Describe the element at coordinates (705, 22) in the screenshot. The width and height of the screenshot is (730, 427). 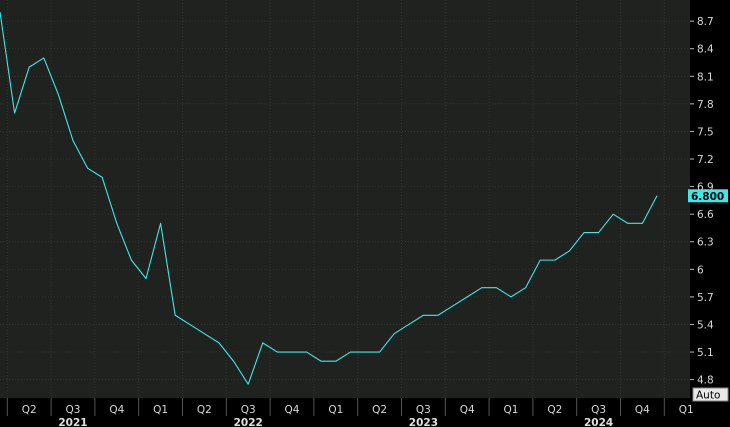
I see `y-tick-label: 8.7` at that location.